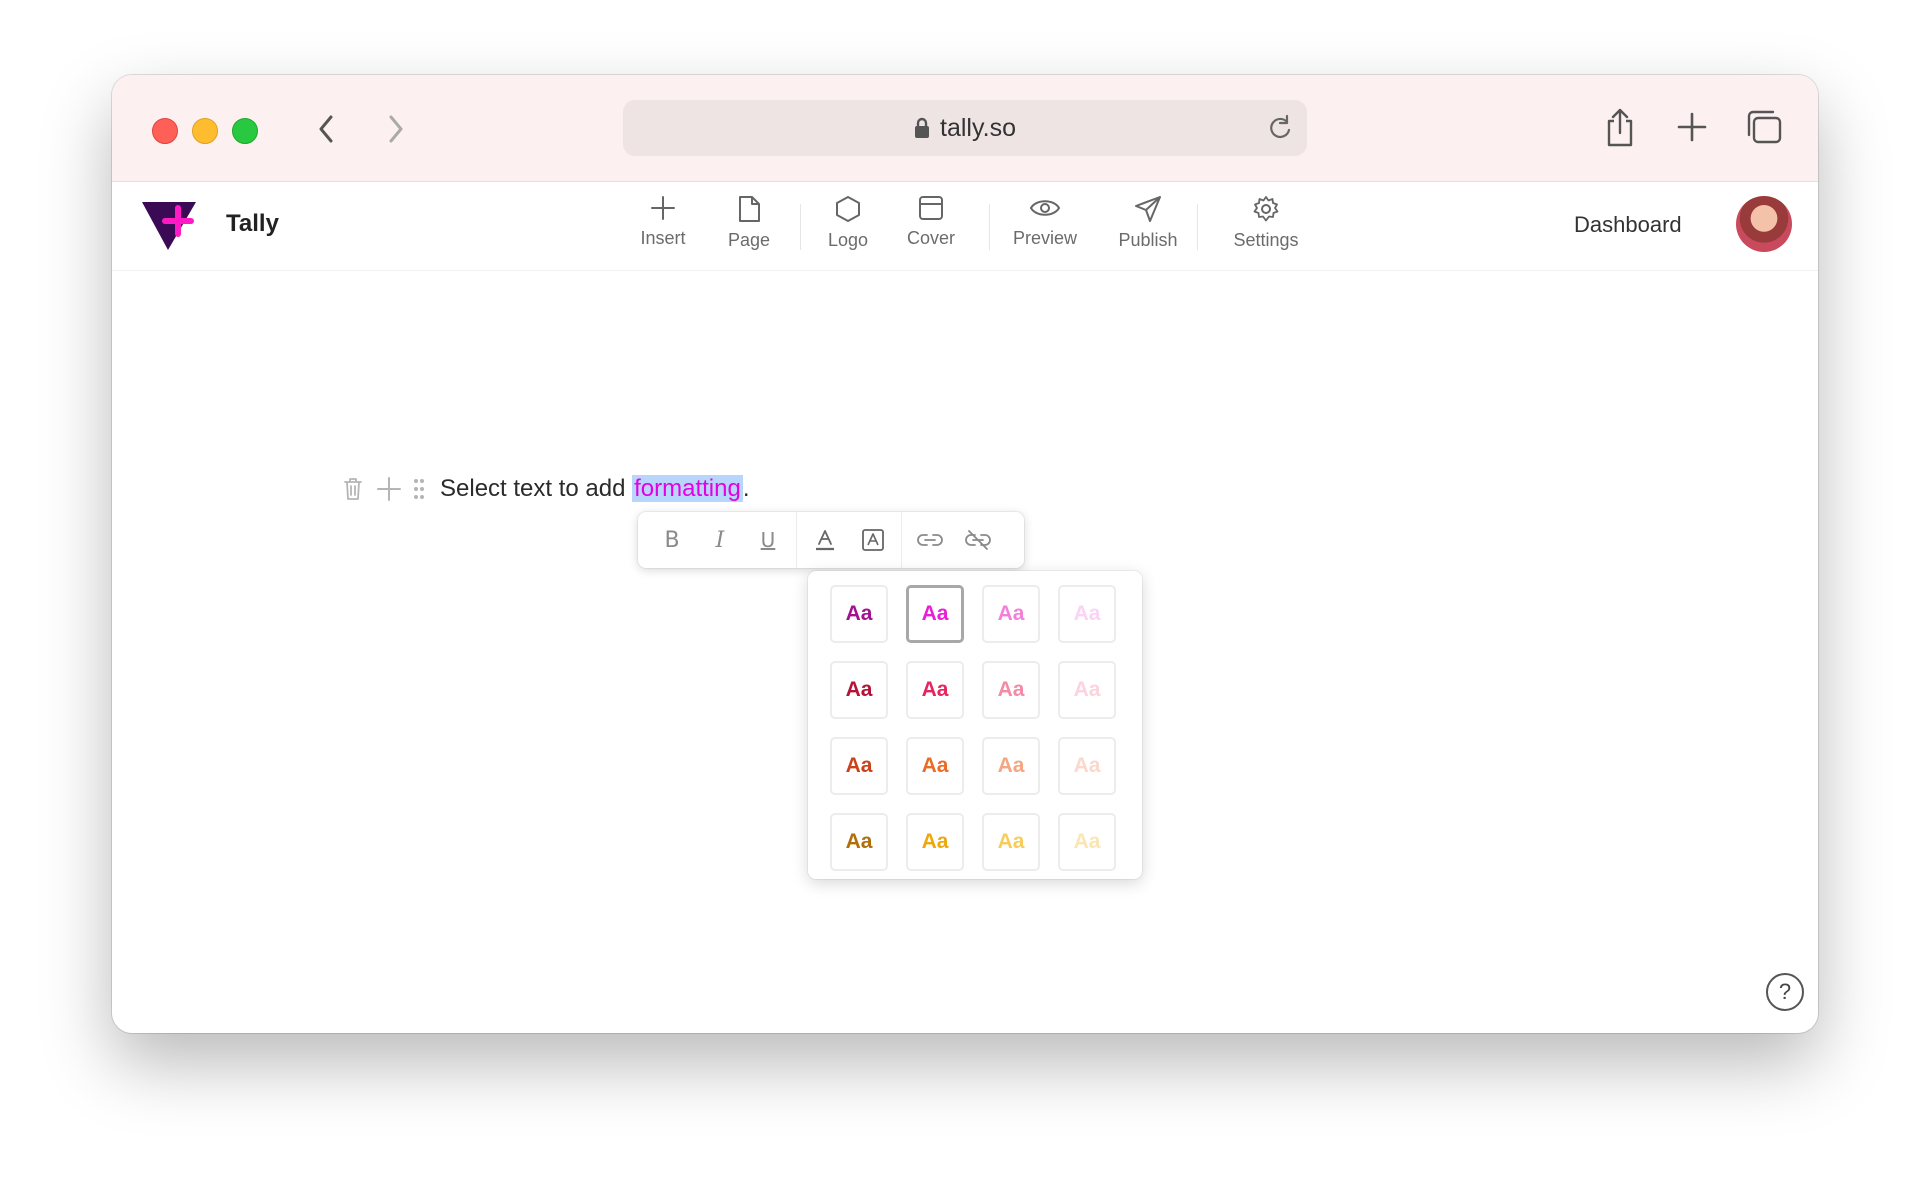 The image size is (1924, 1178). Describe the element at coordinates (978, 127) in the screenshot. I see `url-text: tally.so` at that location.